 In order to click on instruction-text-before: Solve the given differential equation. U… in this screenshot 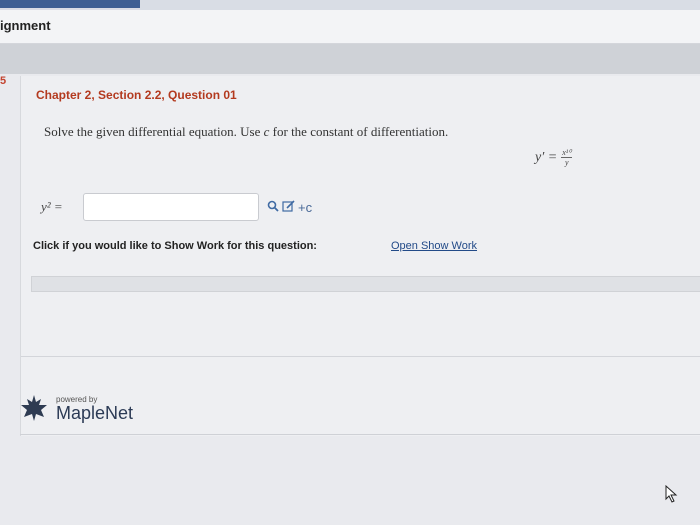, I will do `click(154, 131)`.